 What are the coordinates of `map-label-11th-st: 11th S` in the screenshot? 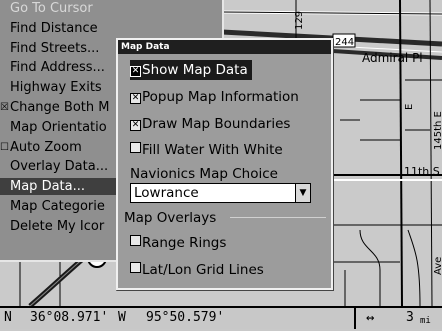 It's located at (422, 171).